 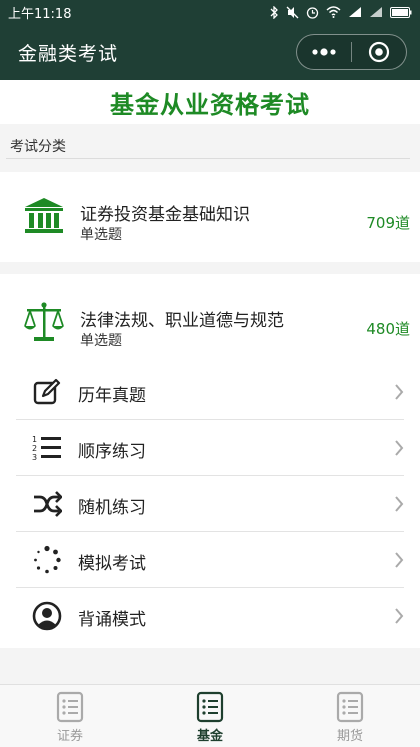 I want to click on menu-item-random: 随机练习, so click(x=210, y=504).